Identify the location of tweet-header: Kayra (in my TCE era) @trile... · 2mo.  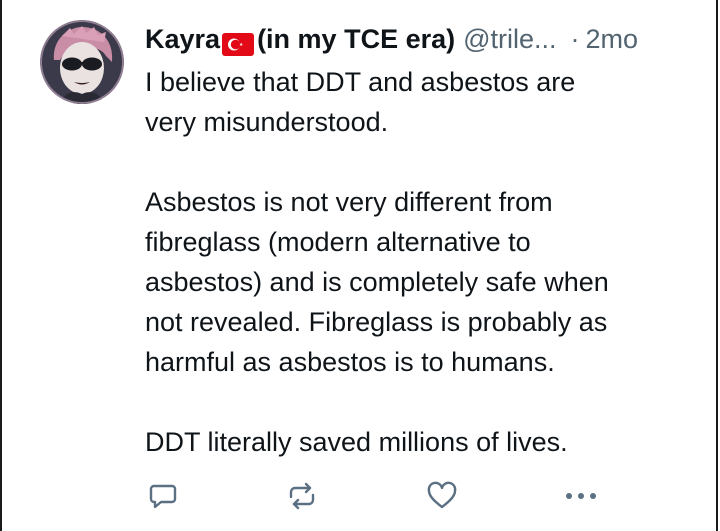
(425, 39).